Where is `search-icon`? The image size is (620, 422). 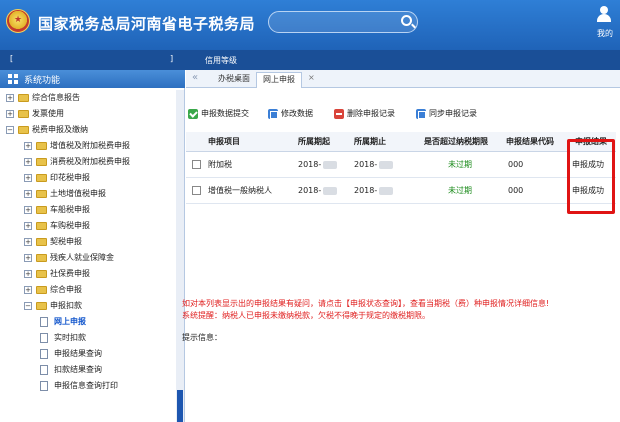 search-icon is located at coordinates (406, 20).